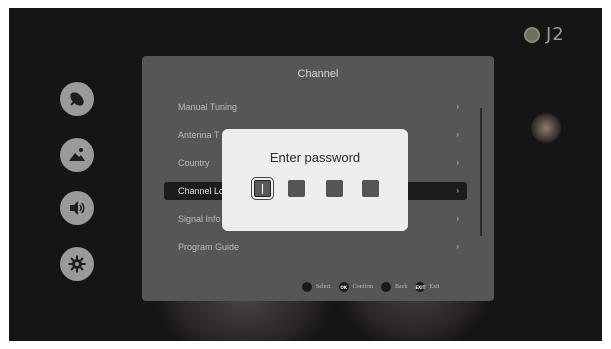  Describe the element at coordinates (318, 74) in the screenshot. I see `panel-title: Channel` at that location.